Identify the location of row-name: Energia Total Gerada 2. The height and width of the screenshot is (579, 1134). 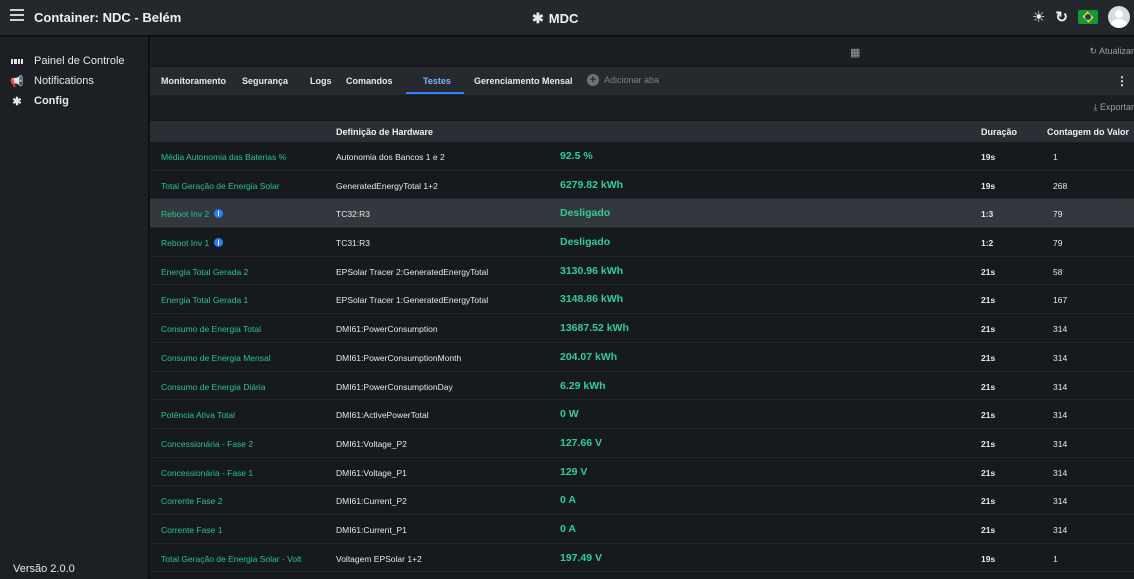
(204, 272).